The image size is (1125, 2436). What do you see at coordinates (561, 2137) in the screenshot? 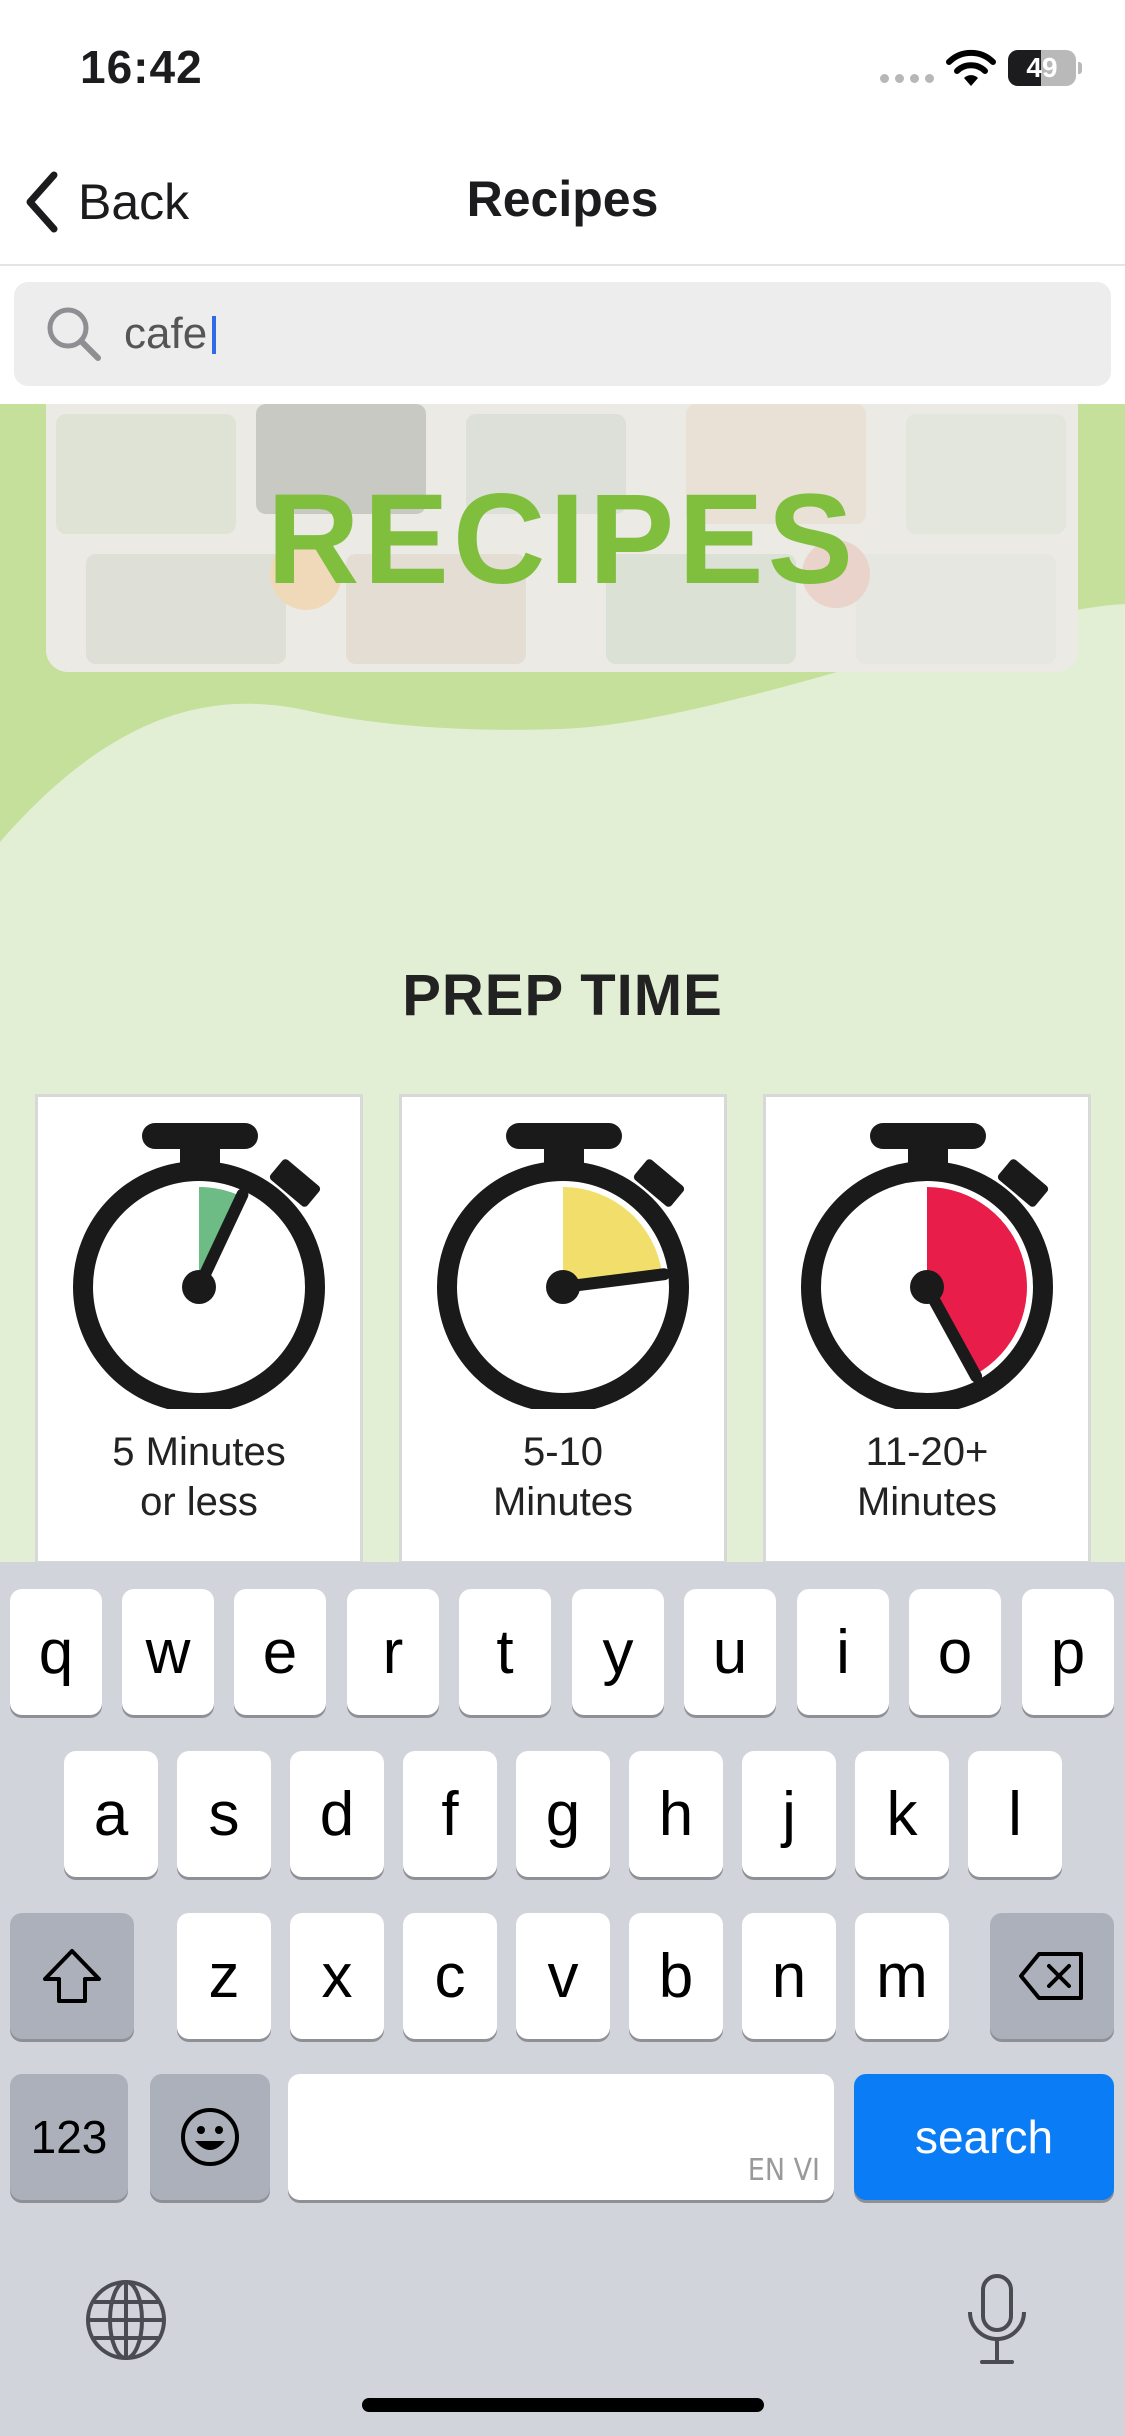
I see `space-bar: EN VI` at bounding box center [561, 2137].